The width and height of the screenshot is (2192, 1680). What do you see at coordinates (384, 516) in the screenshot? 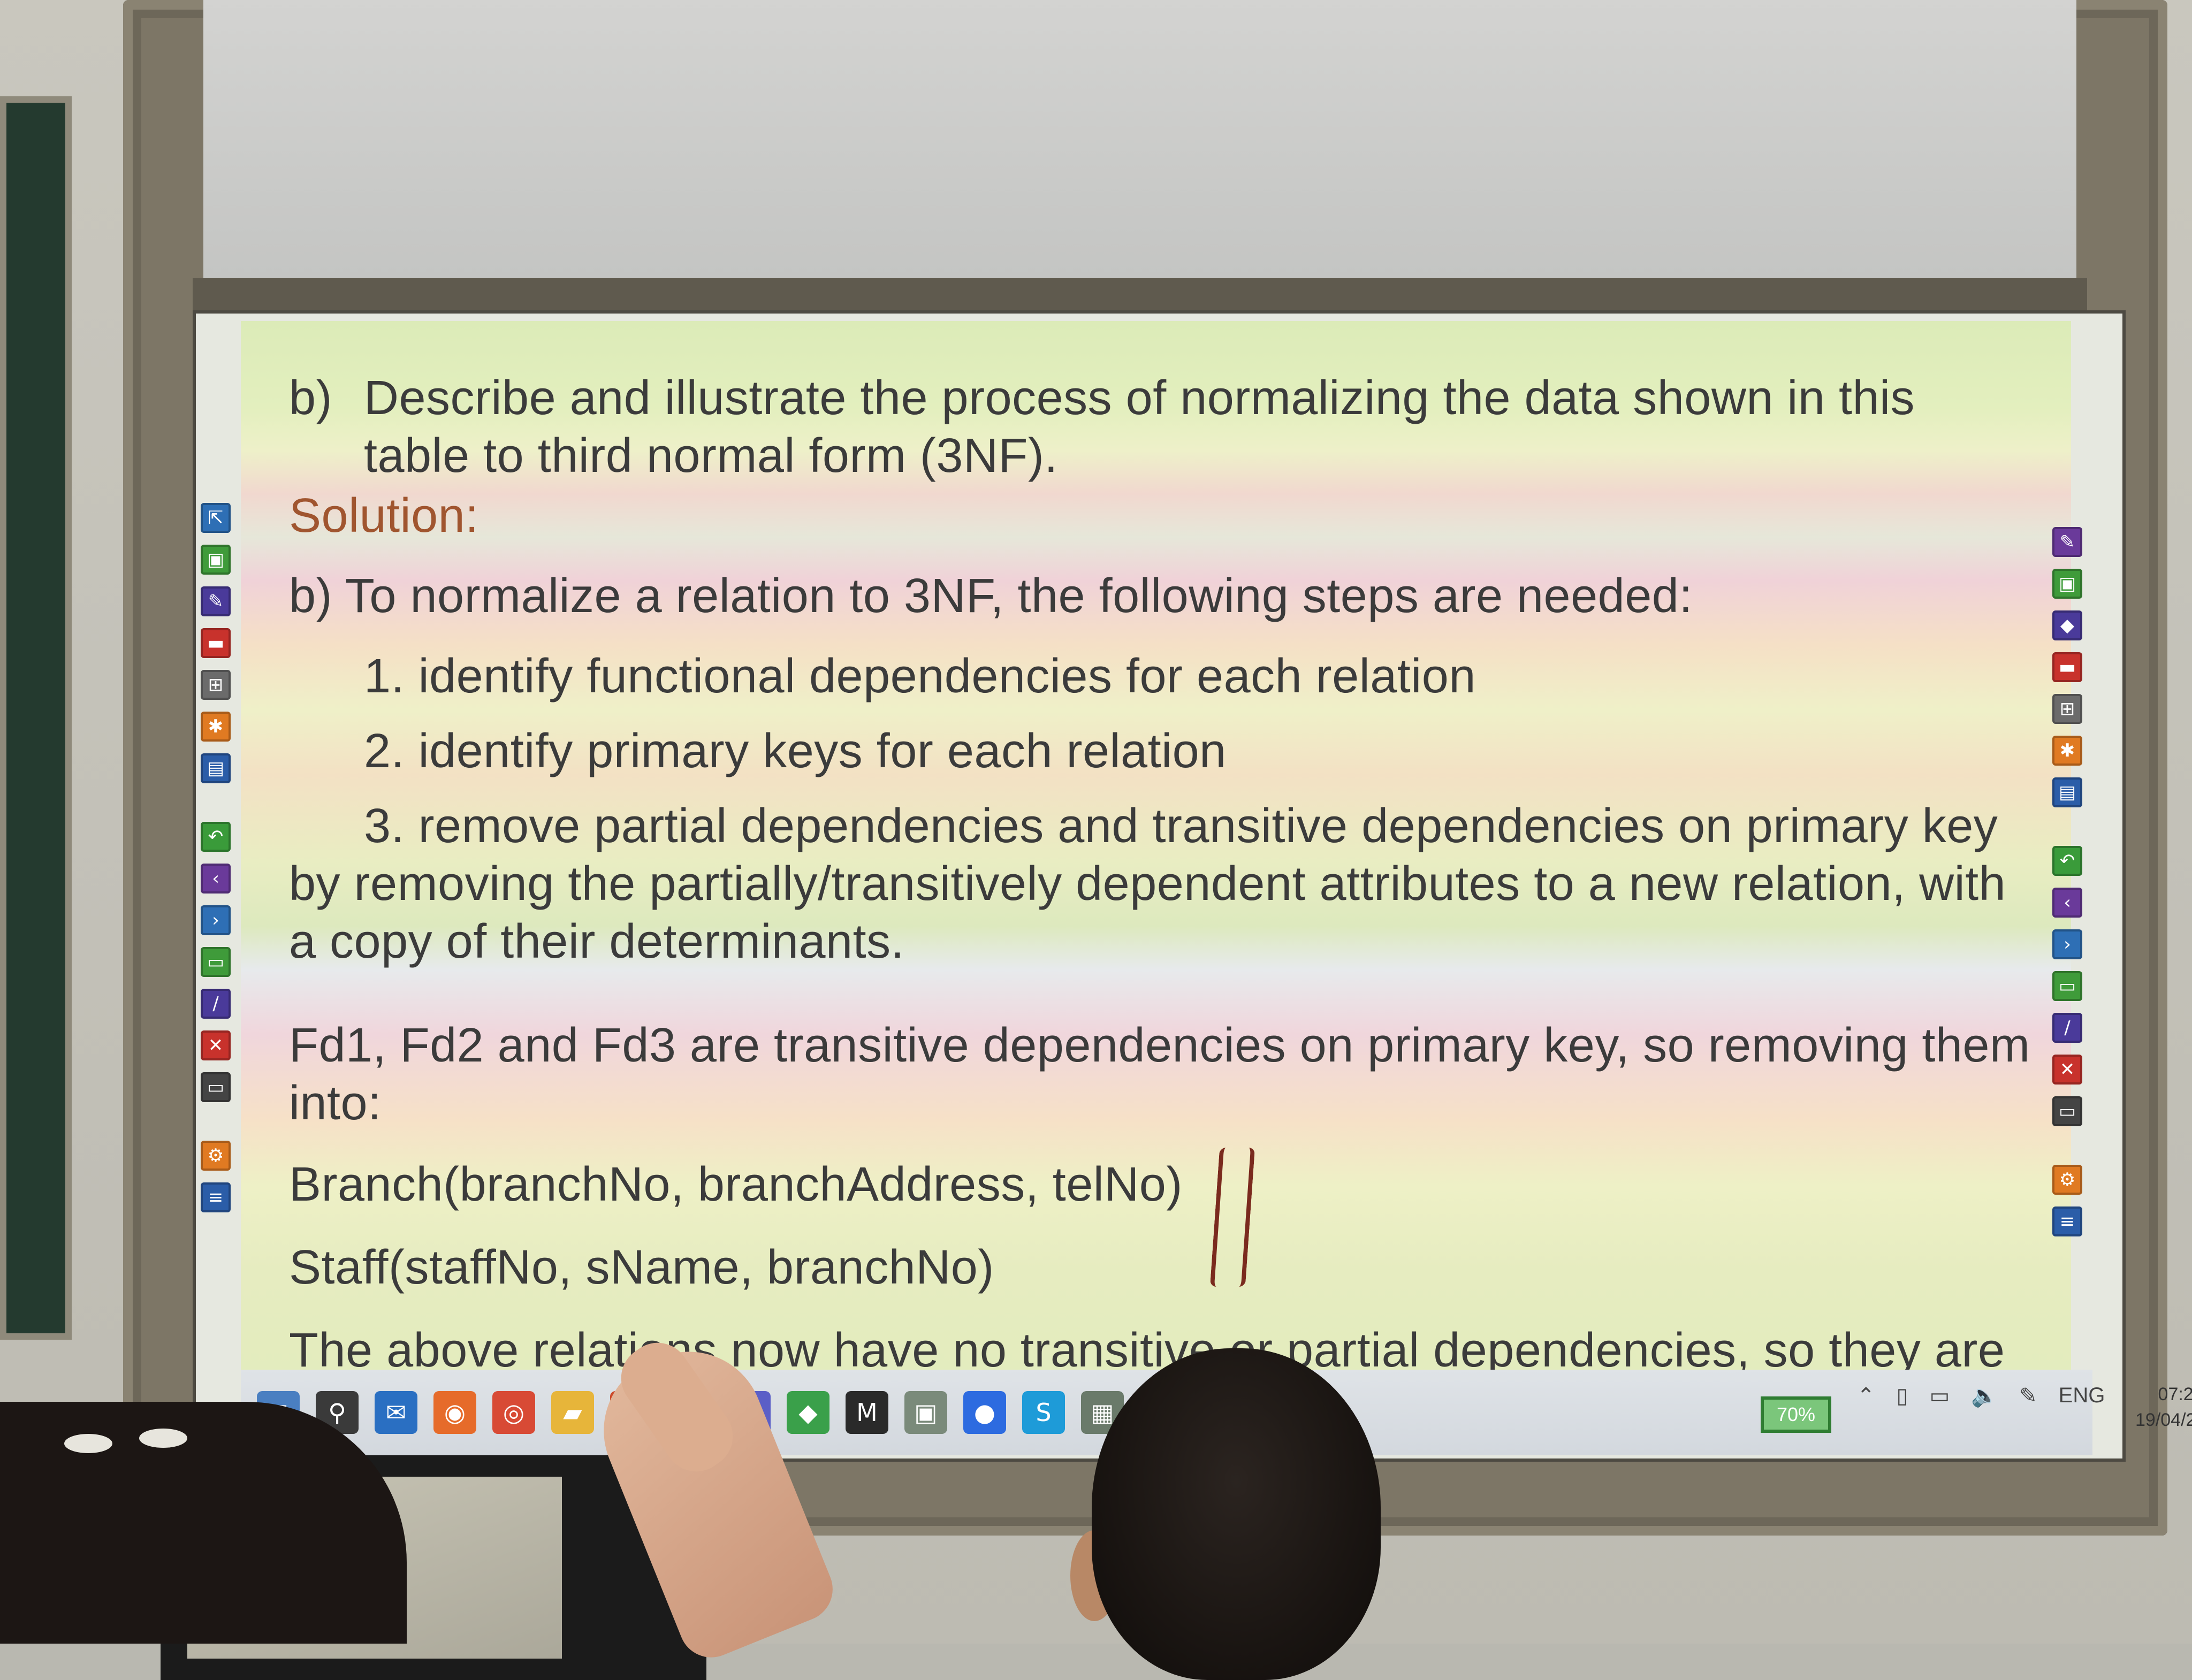
I see `solution-heading: Solution:` at bounding box center [384, 516].